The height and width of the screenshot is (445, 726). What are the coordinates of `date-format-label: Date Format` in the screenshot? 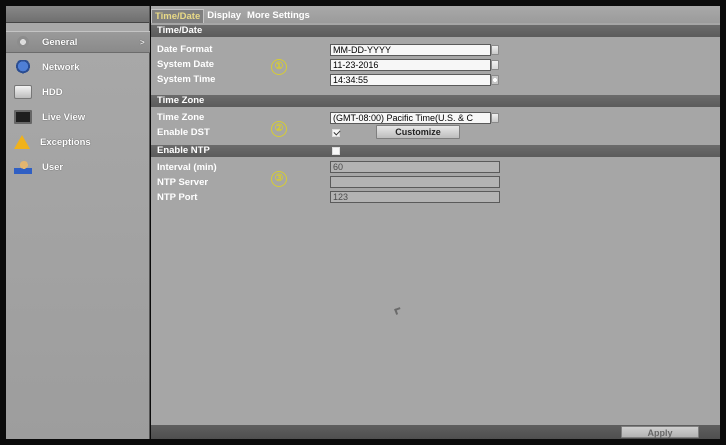 It's located at (185, 49).